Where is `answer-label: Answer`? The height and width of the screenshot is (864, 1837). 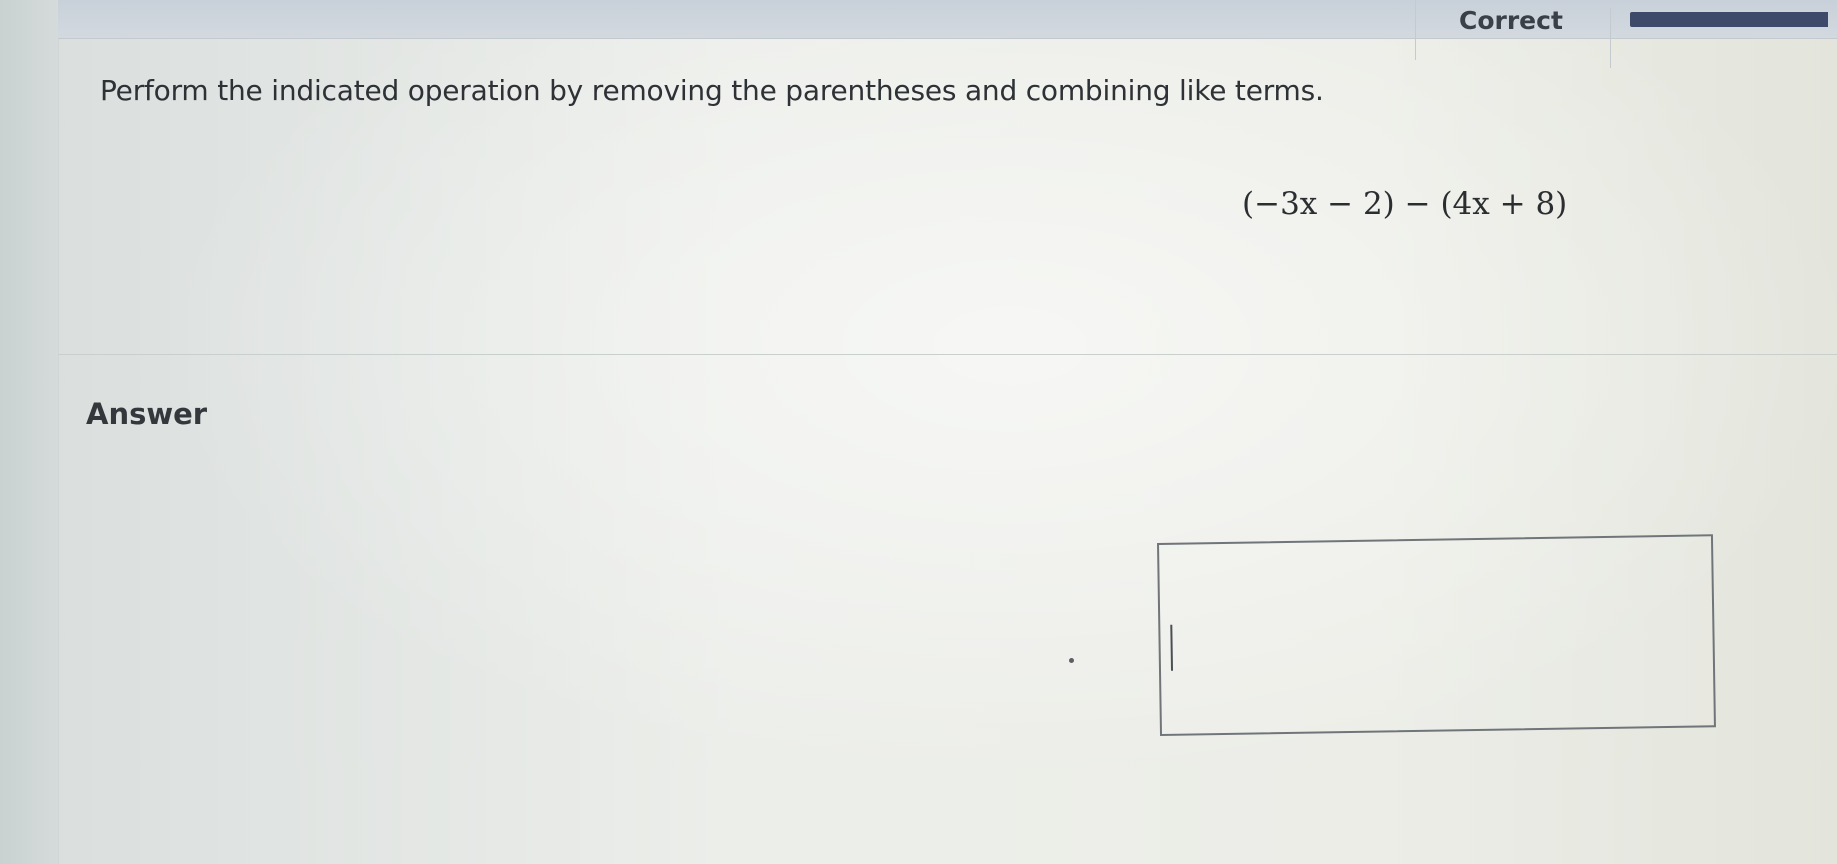 answer-label: Answer is located at coordinates (147, 414).